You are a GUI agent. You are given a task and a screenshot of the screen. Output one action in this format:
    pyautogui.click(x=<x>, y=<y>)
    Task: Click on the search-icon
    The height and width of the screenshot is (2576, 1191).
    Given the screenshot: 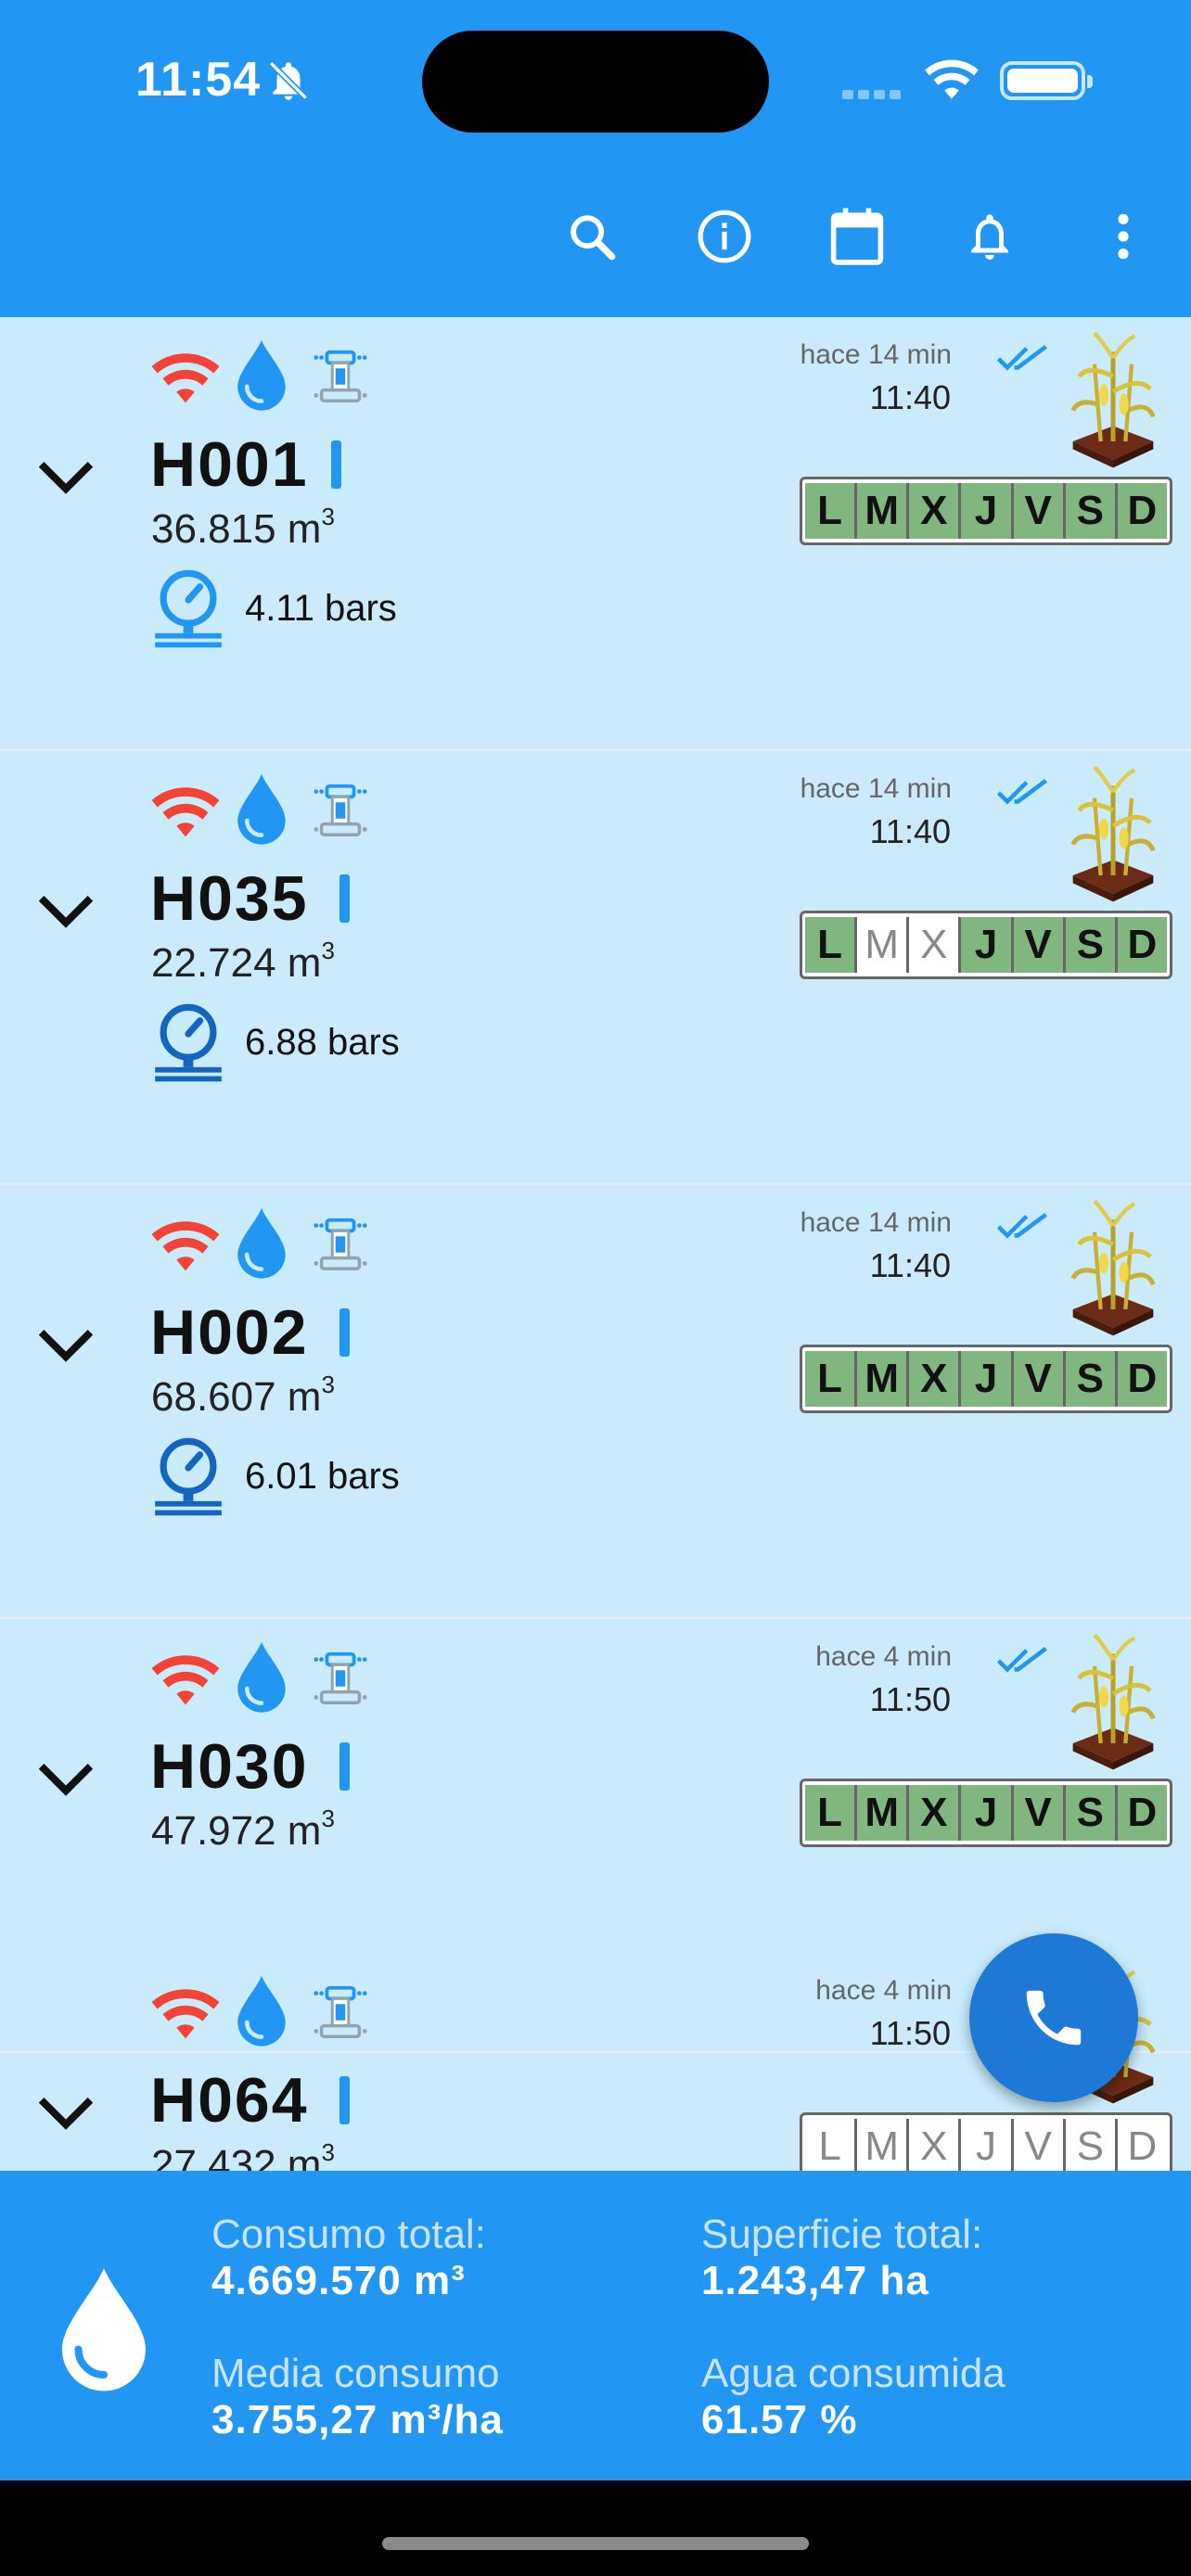 What is the action you would take?
    pyautogui.click(x=591, y=237)
    